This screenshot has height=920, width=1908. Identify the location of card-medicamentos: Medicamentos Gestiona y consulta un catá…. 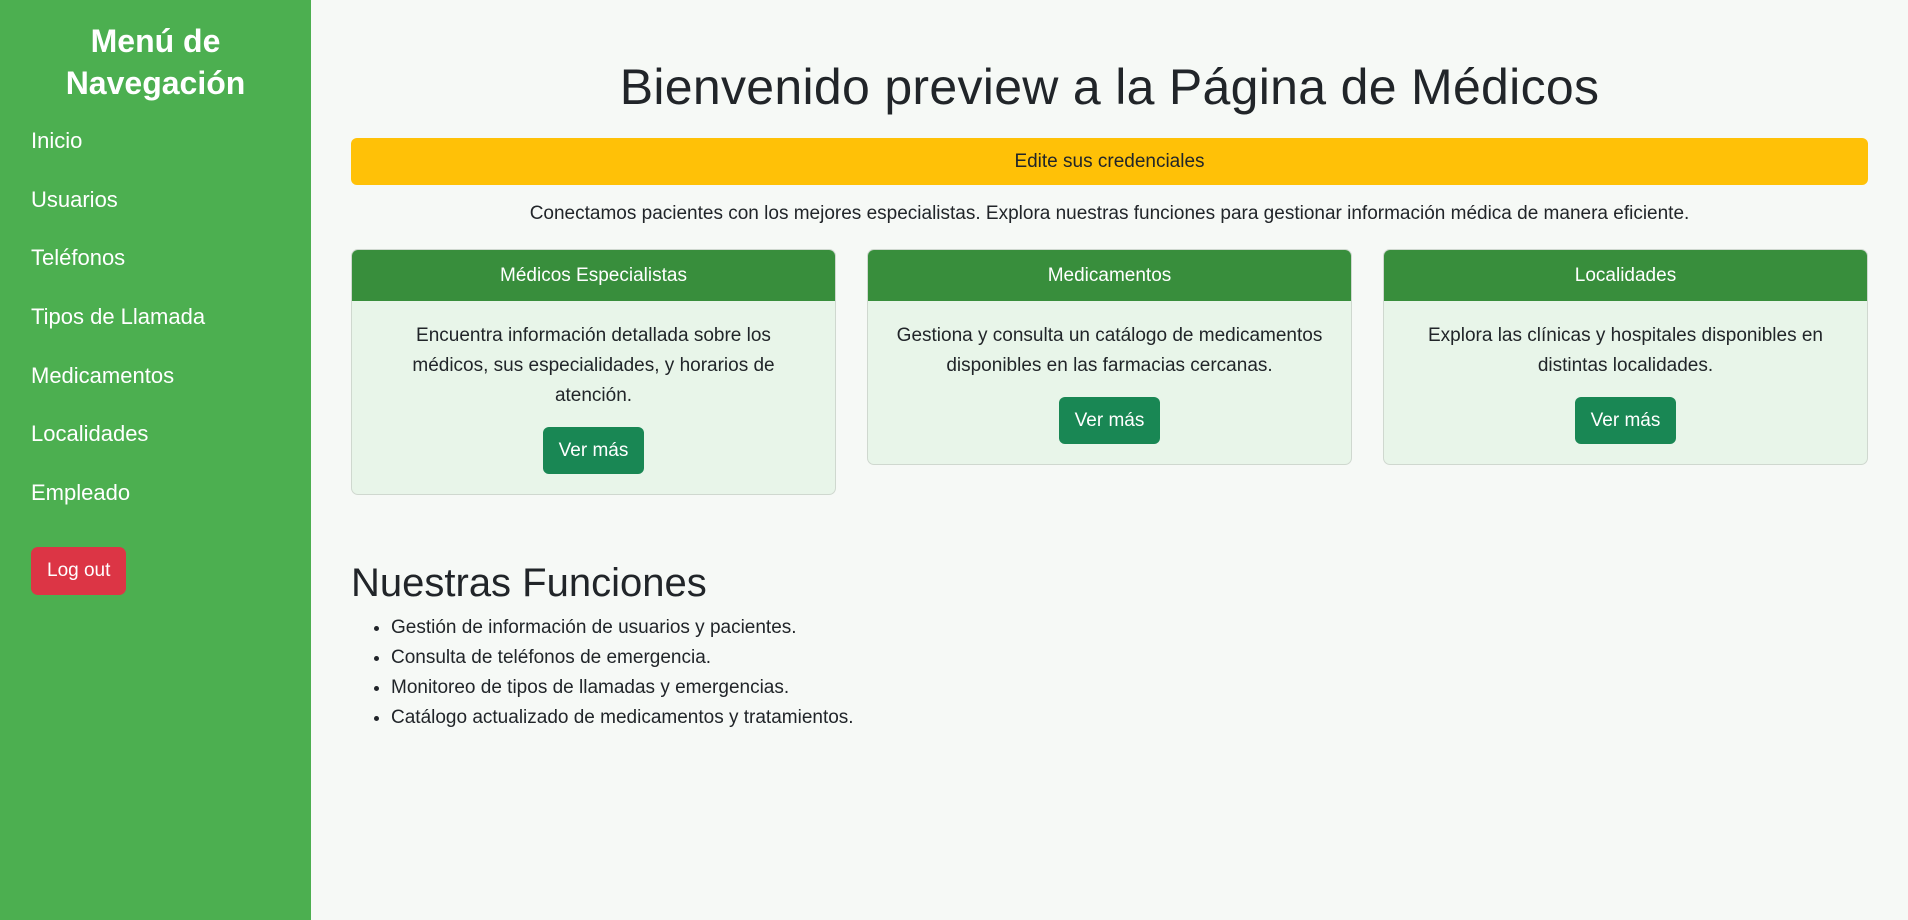
(1109, 357).